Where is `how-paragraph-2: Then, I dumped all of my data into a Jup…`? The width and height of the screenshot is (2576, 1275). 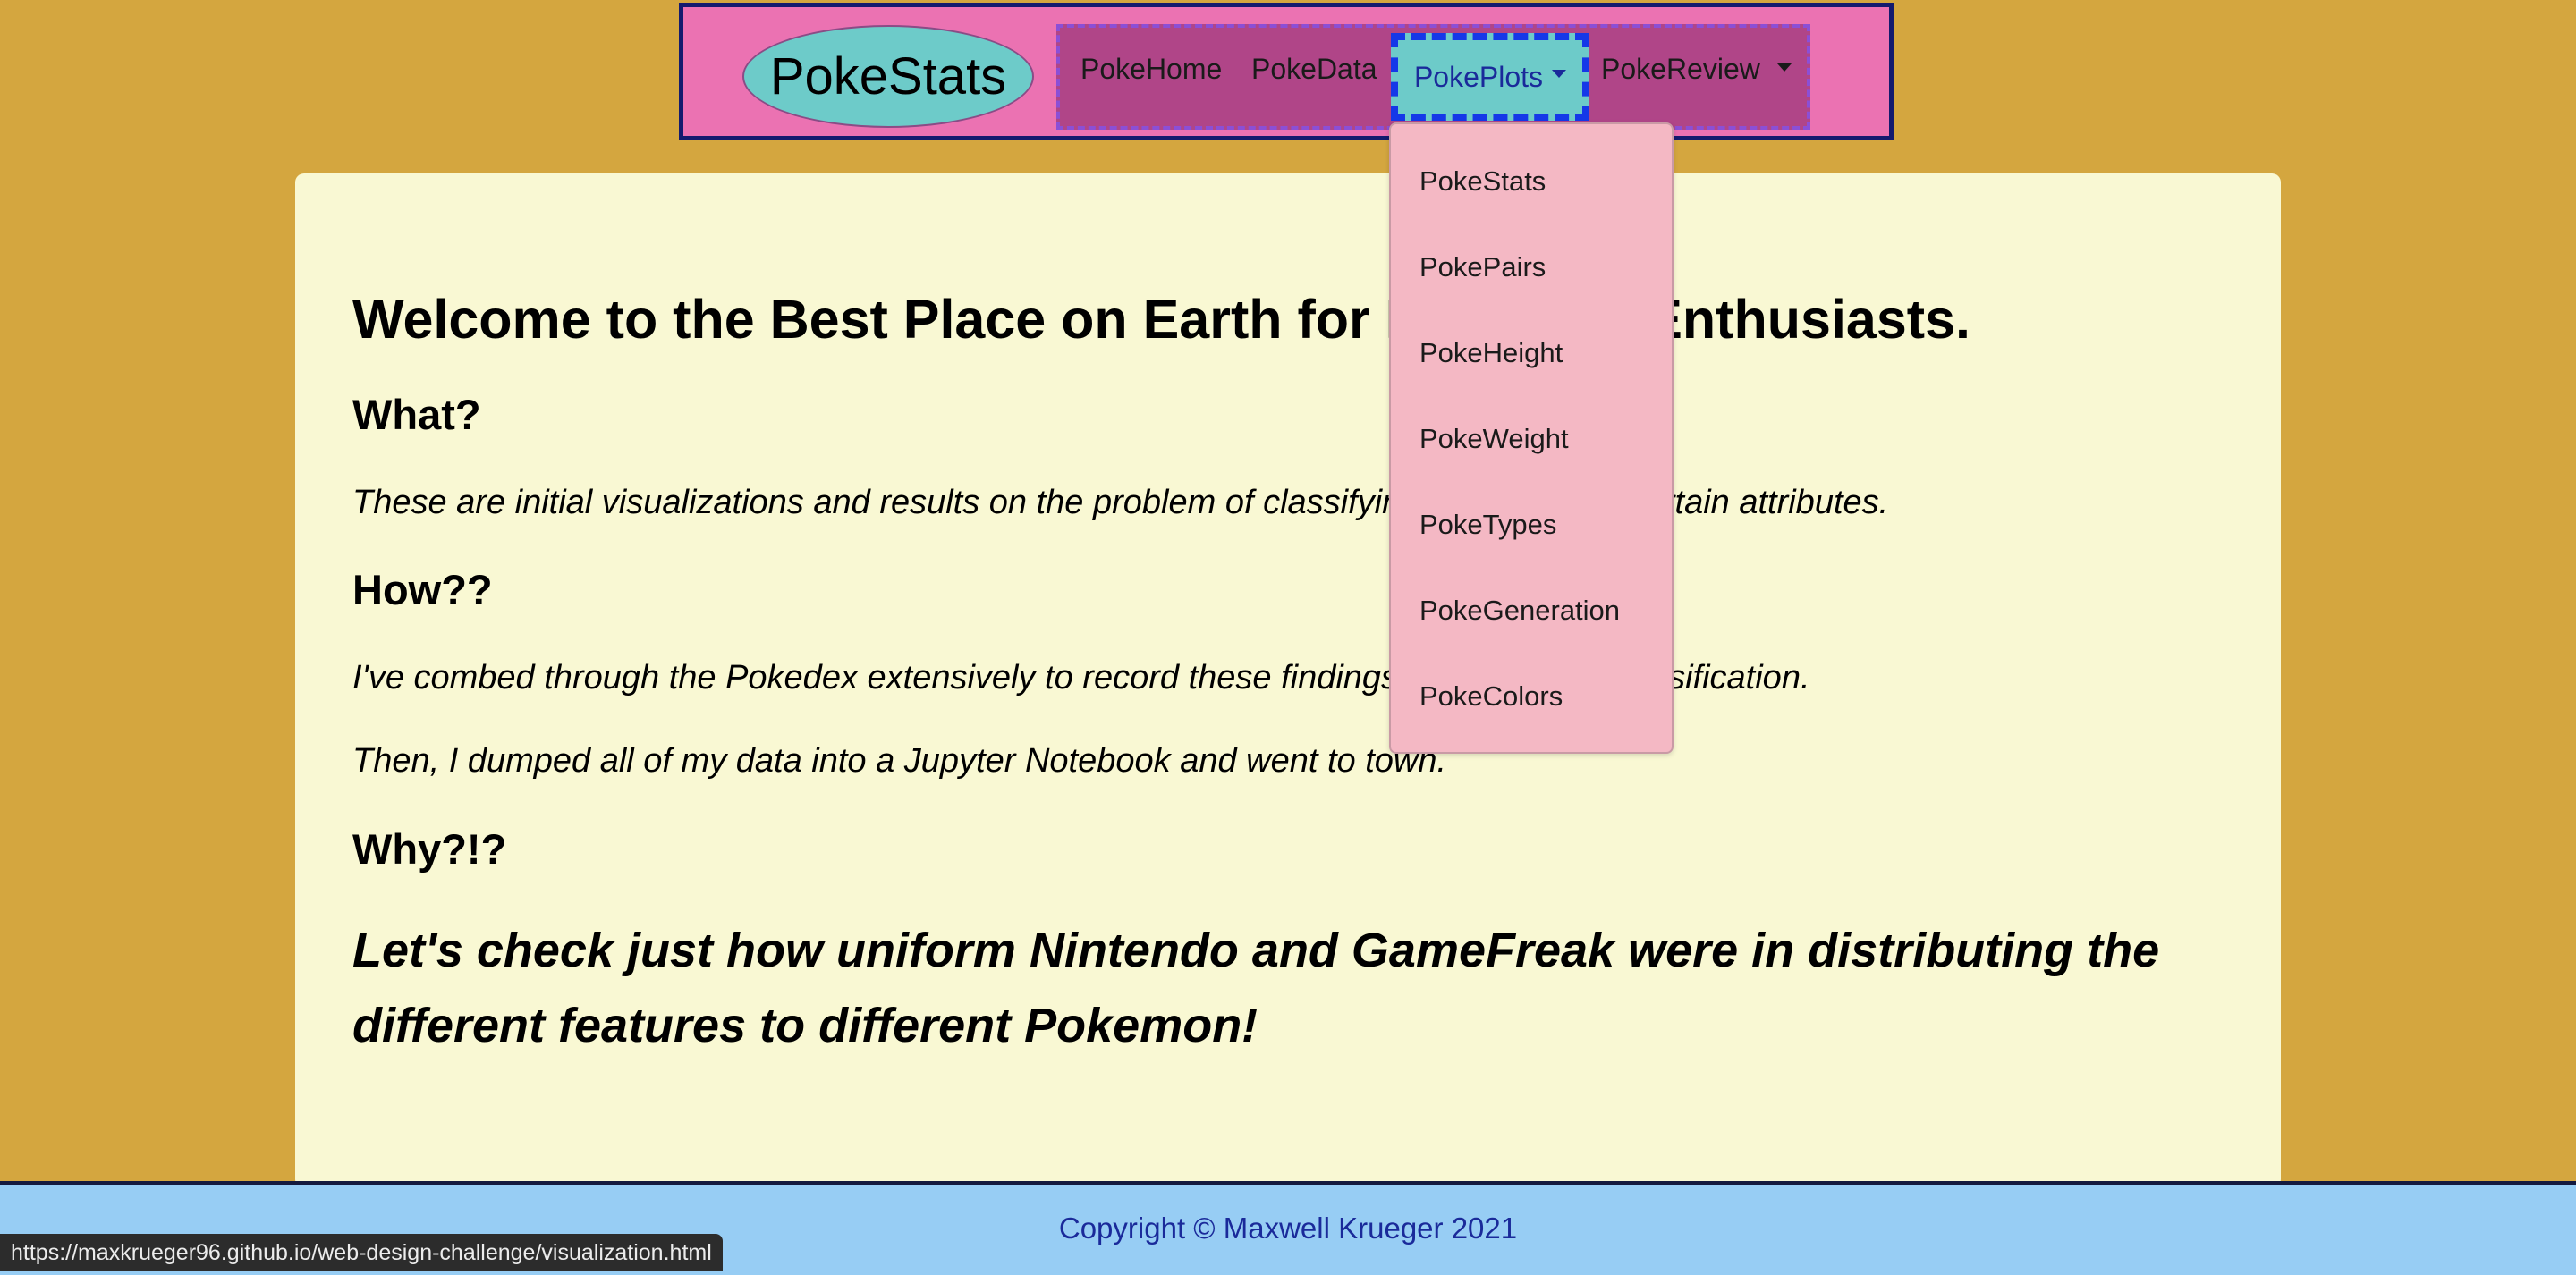 how-paragraph-2: Then, I dumped all of my data into a Jup… is located at coordinates (899, 761).